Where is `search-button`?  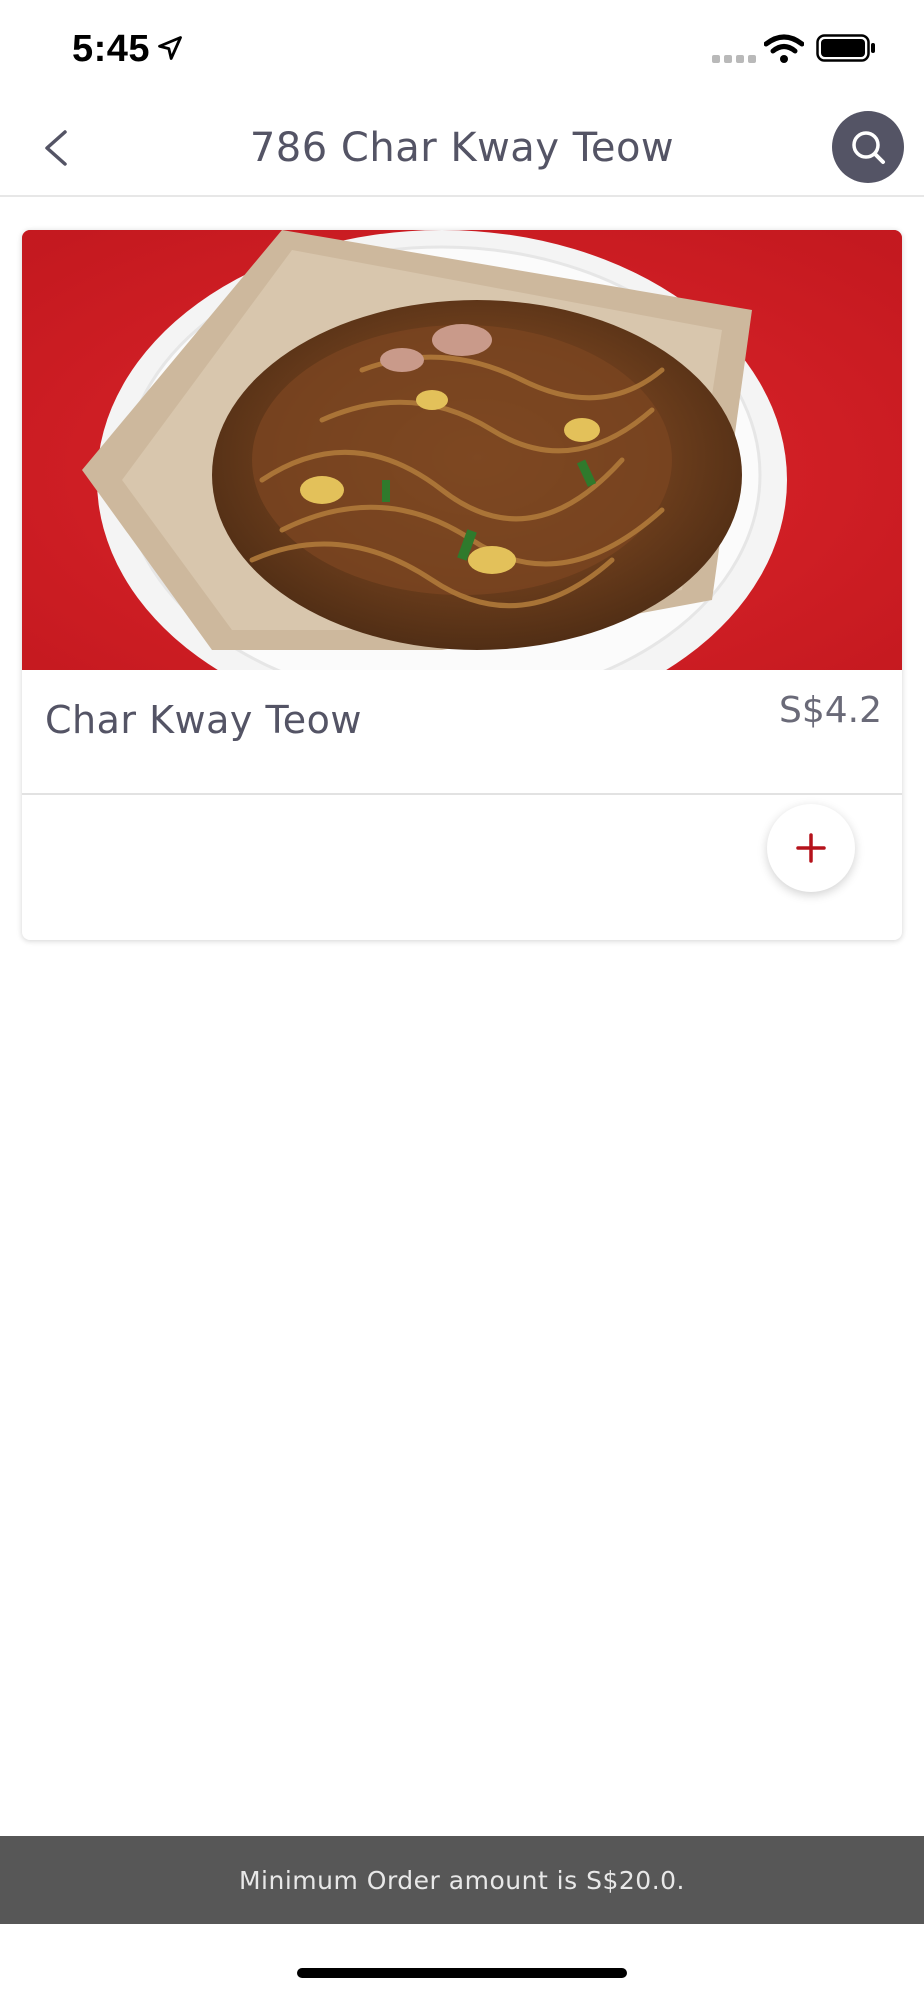 search-button is located at coordinates (868, 147).